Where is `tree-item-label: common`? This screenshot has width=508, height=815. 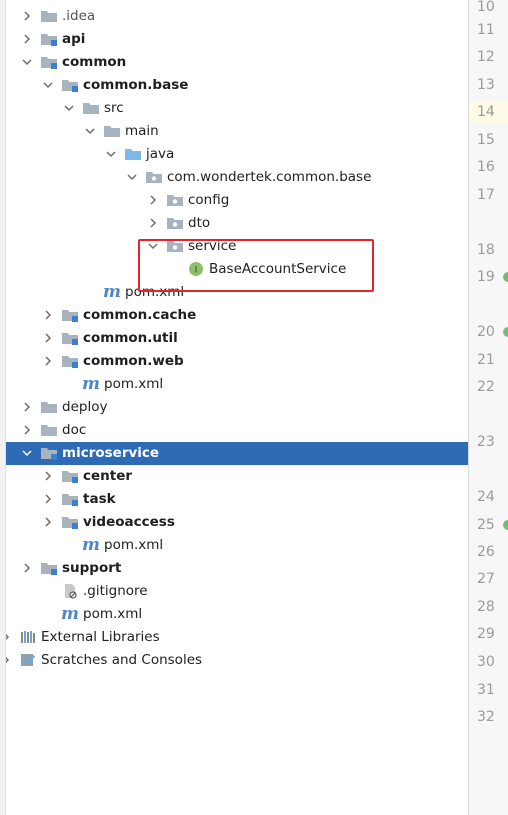 tree-item-label: common is located at coordinates (94, 62).